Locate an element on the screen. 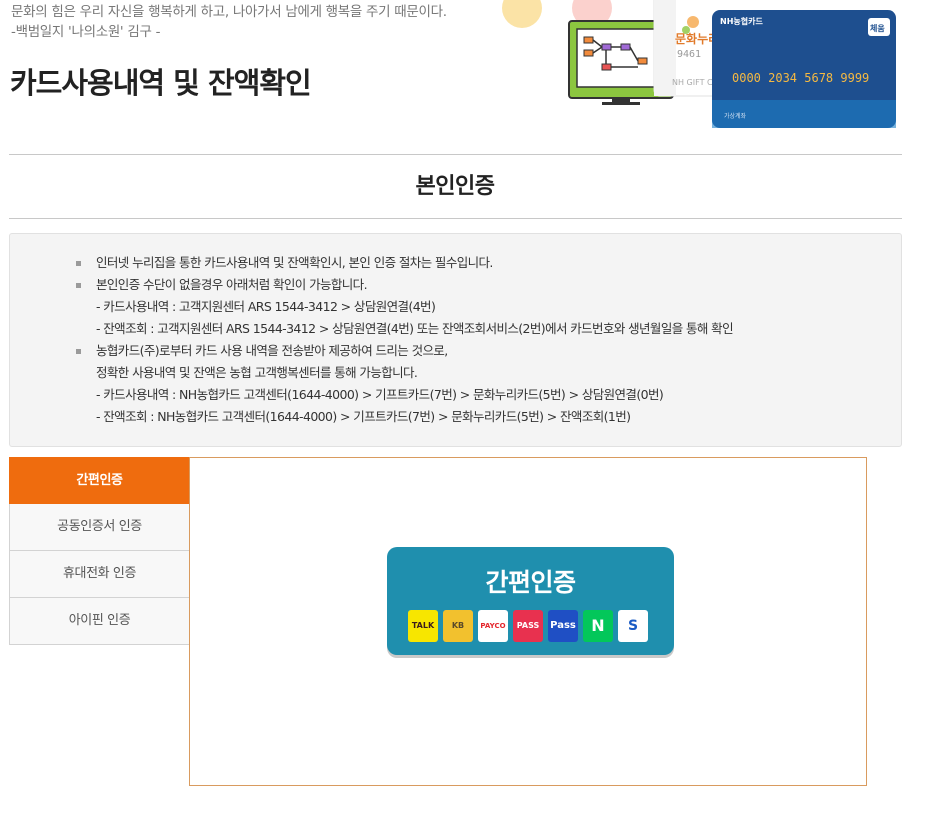 This screenshot has width=932, height=827. pass-icon: PASS is located at coordinates (528, 626).